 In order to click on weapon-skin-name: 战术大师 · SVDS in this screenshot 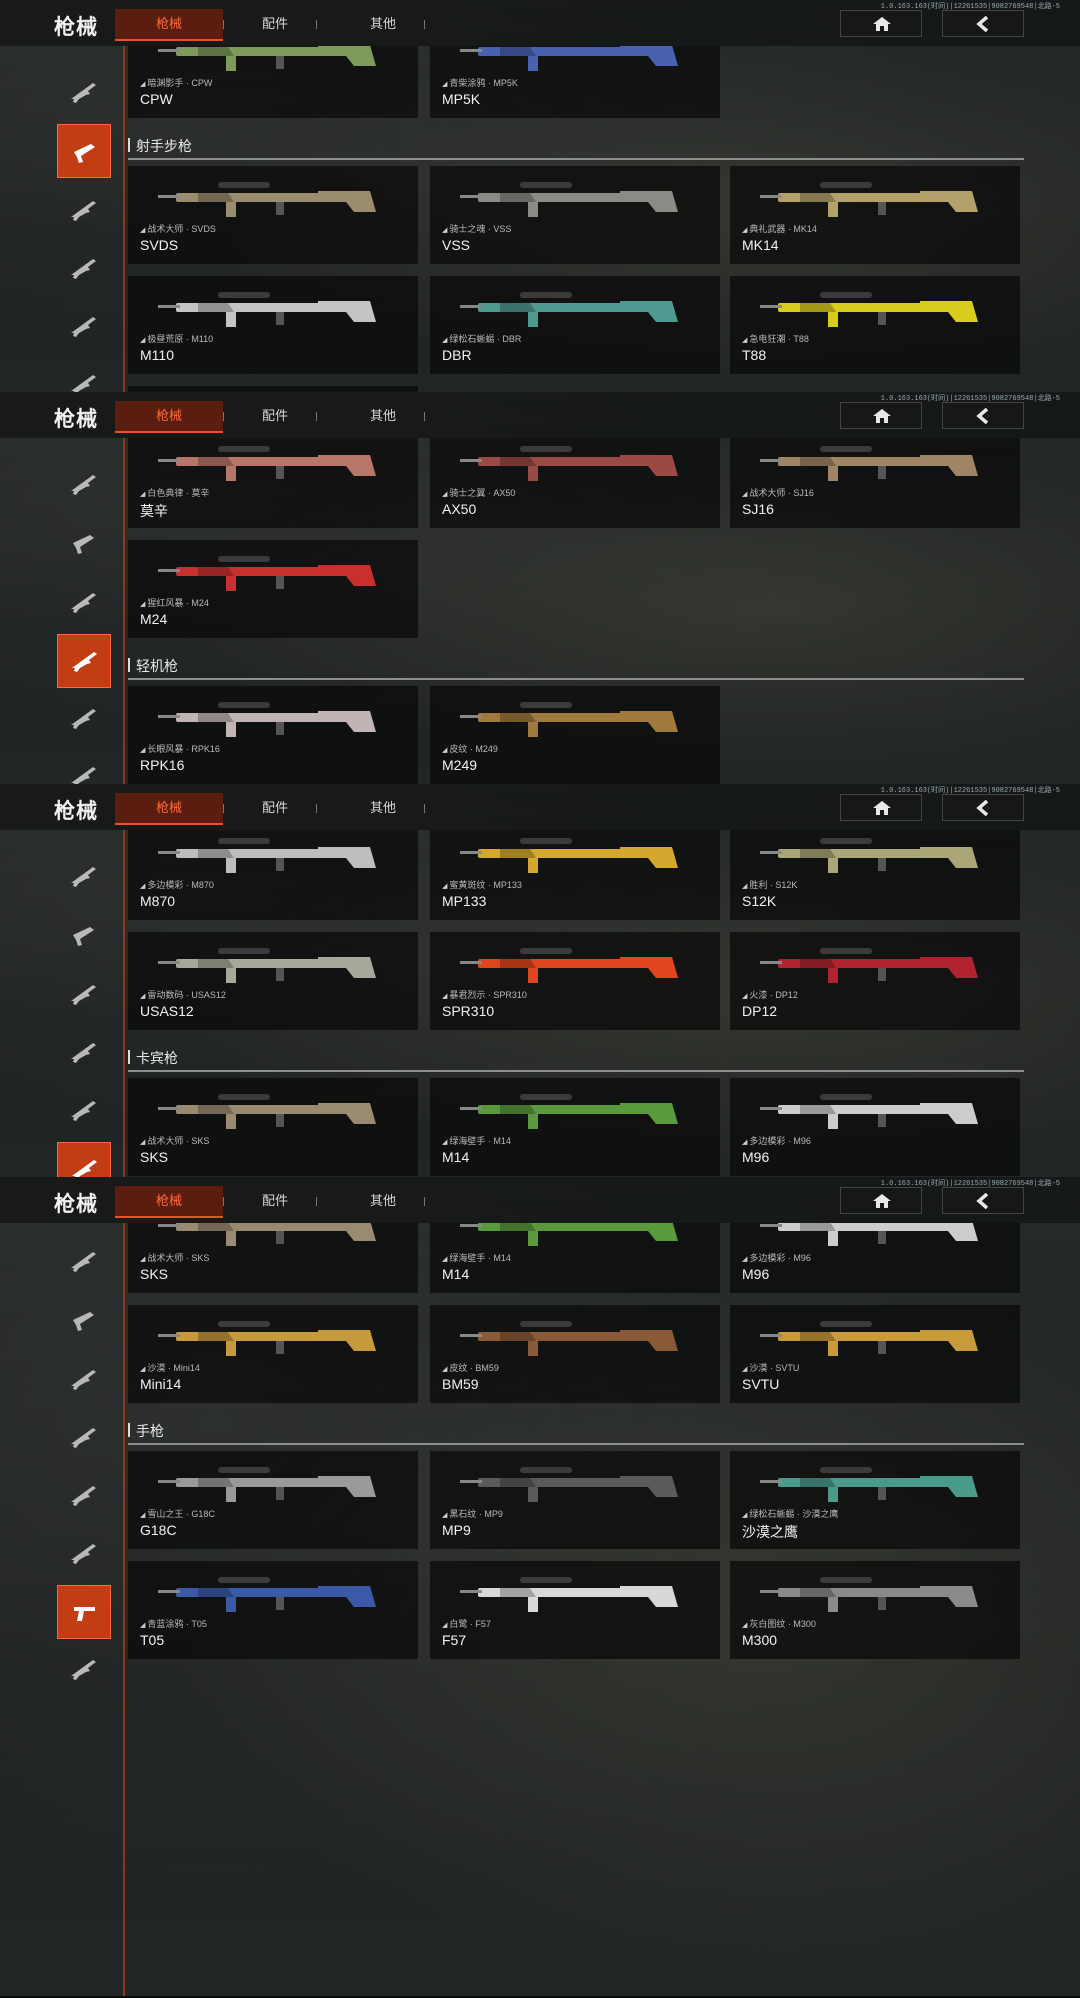, I will do `click(178, 228)`.